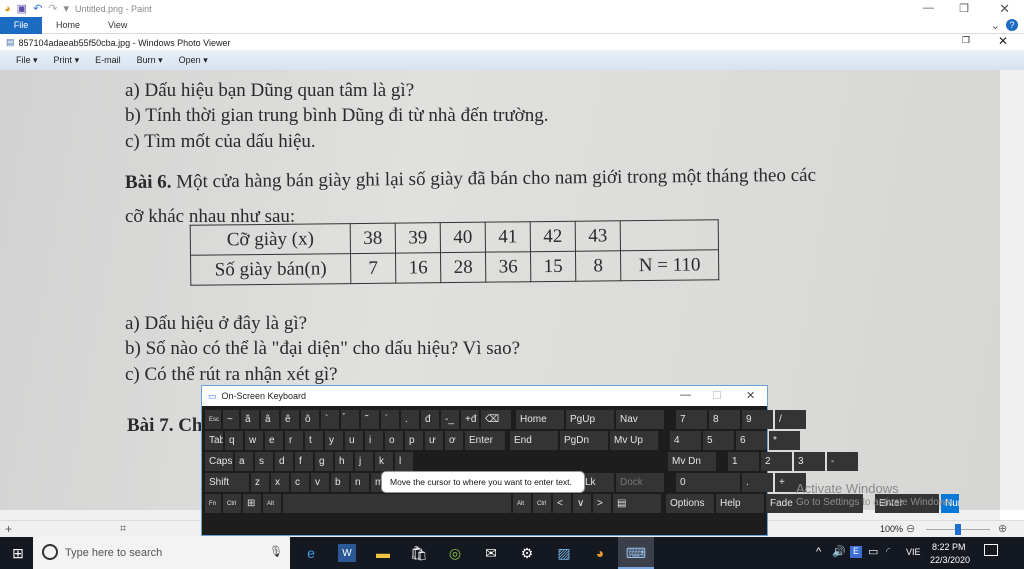  What do you see at coordinates (450, 419) in the screenshot?
I see `key-sym12: -_` at bounding box center [450, 419].